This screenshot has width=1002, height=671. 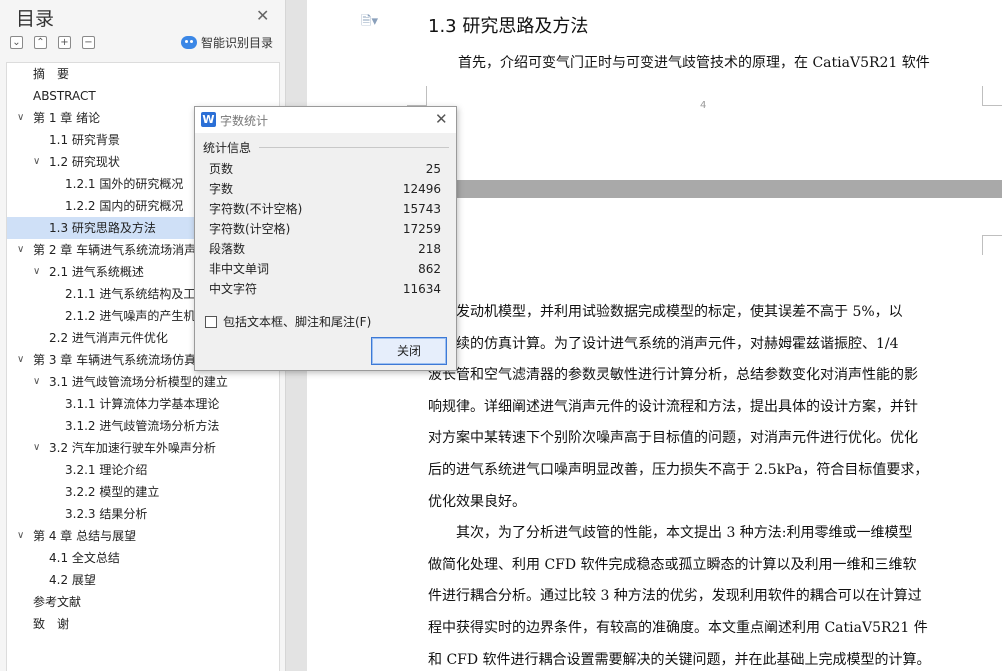 I want to click on sidebar-title: 目录, so click(x=35, y=19).